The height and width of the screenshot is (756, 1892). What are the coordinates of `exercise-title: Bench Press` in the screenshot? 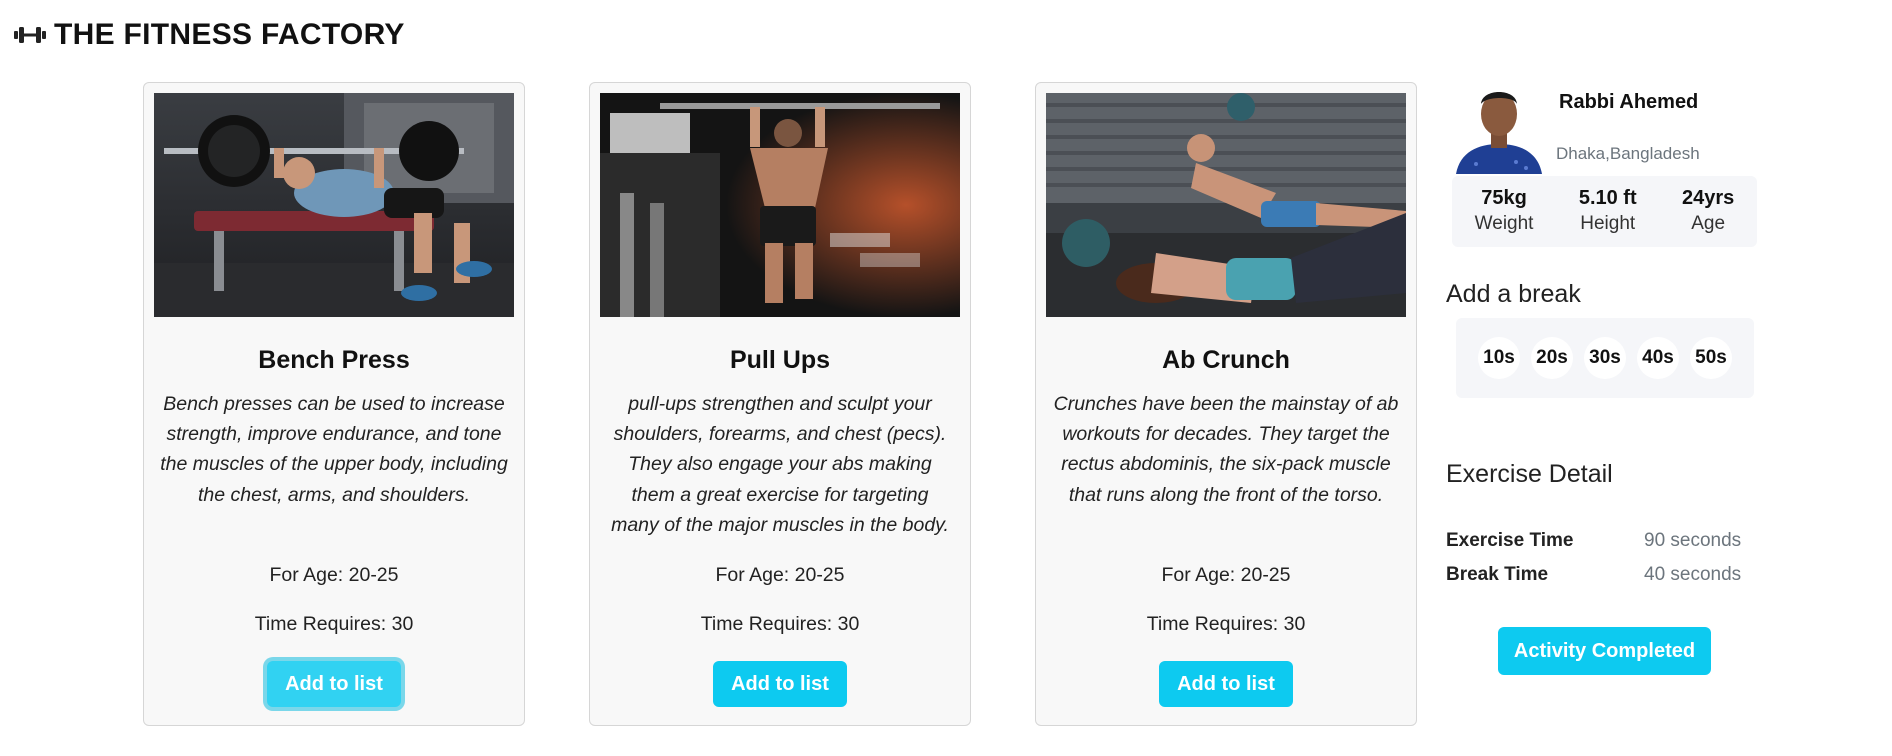 It's located at (334, 360).